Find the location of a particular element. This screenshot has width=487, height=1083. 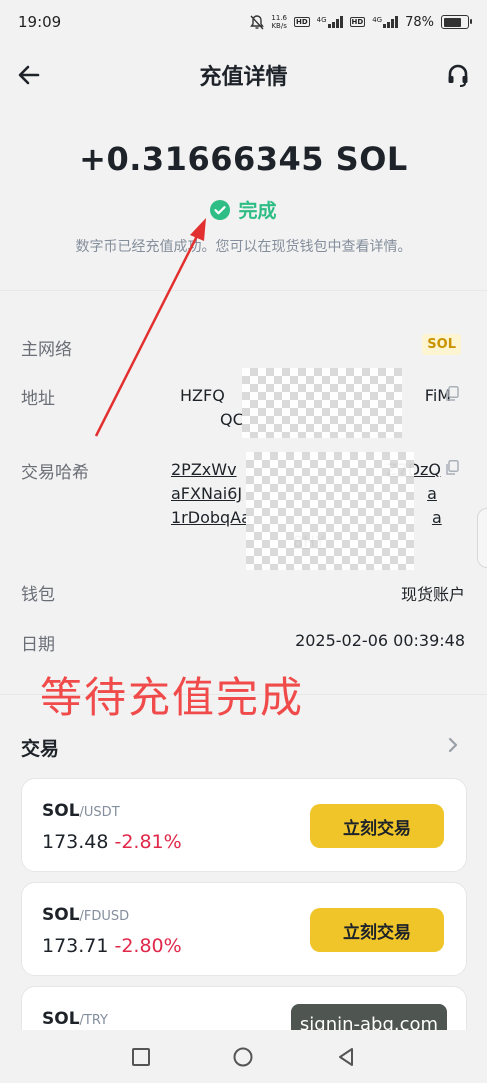

top-nav: 充值详情 is located at coordinates (243, 75).